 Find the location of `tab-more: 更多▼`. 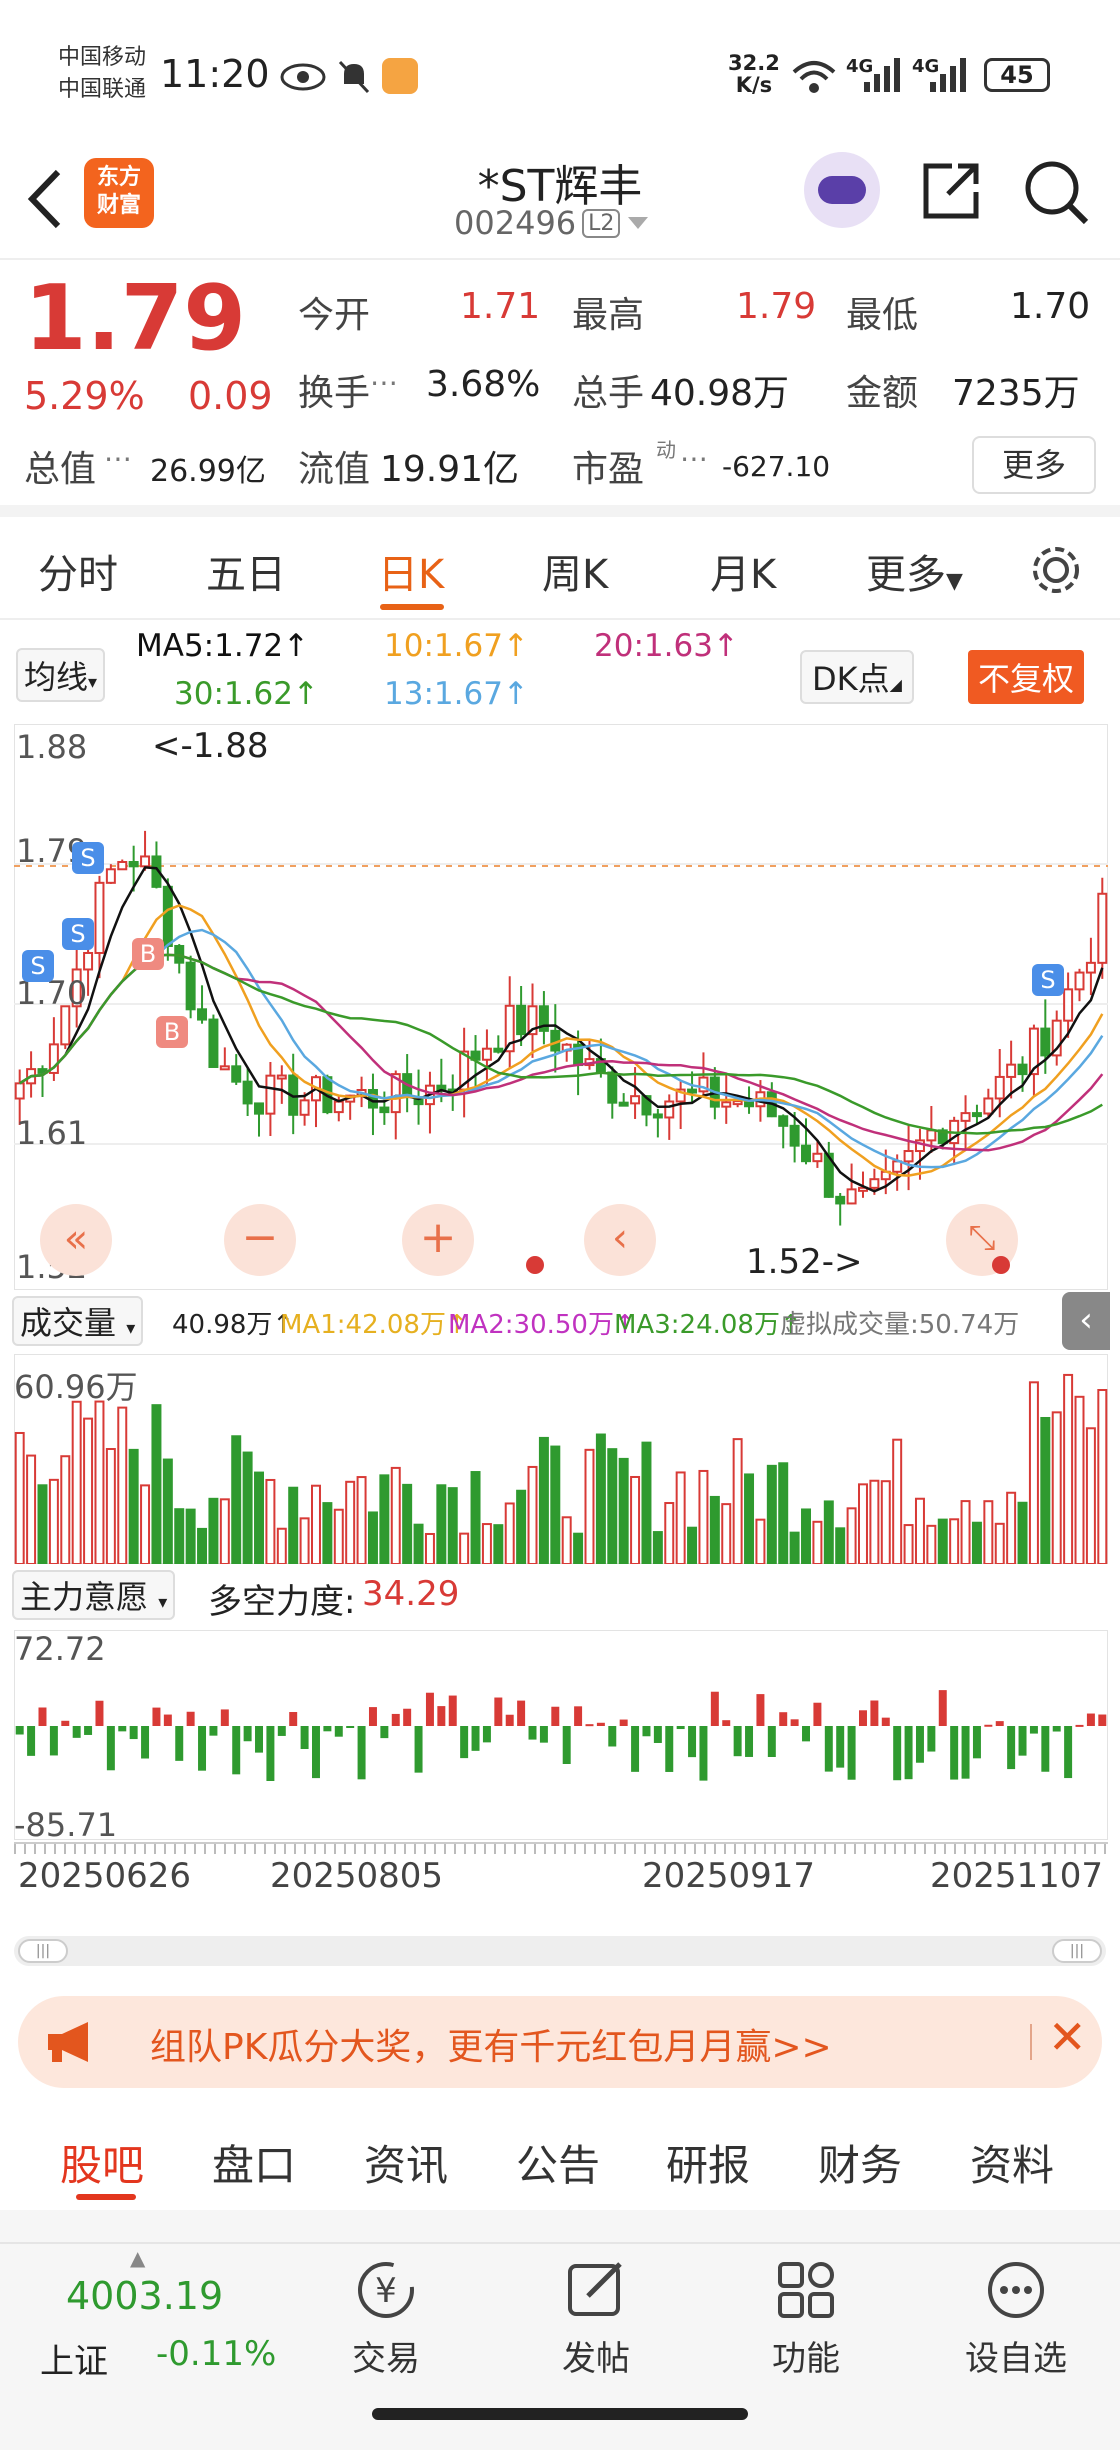

tab-more: 更多▼ is located at coordinates (914, 571).